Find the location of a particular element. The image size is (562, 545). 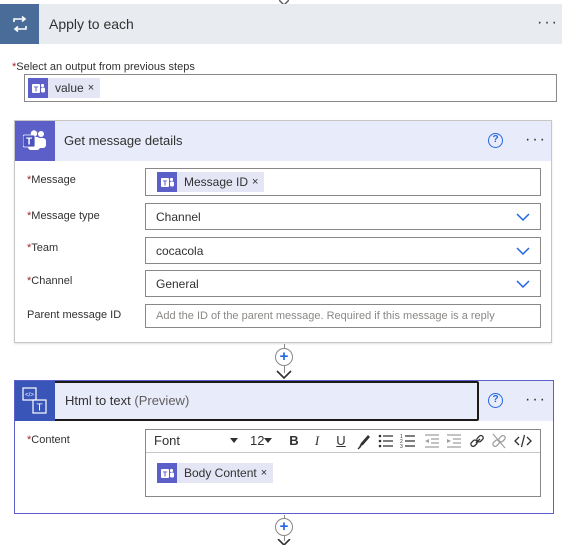

html-to-text-header: </> T Html to text (Preview) is located at coordinates (247, 401).